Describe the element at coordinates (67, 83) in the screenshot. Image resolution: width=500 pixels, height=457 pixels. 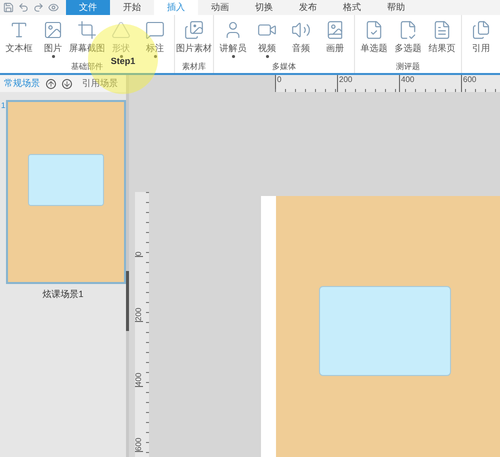
I see `move-down-icon` at that location.